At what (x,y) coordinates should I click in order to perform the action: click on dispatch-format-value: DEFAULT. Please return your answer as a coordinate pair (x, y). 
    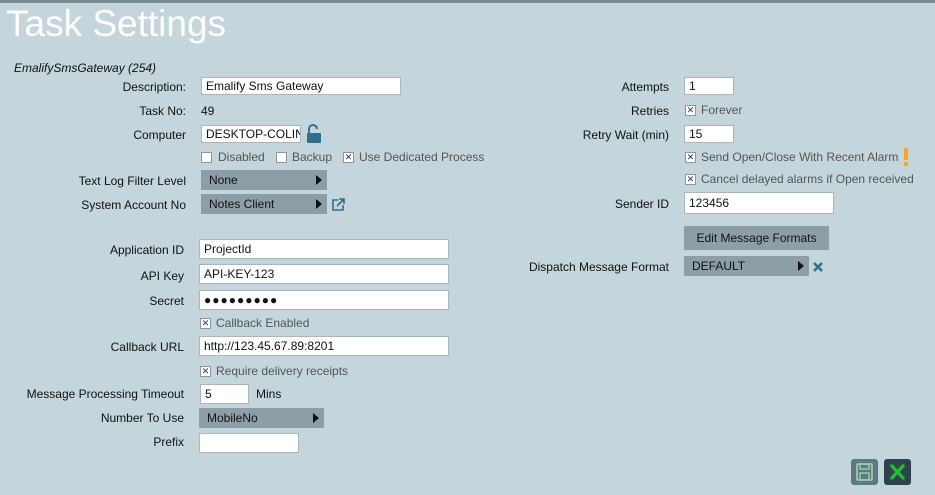
    Looking at the image, I should click on (719, 266).